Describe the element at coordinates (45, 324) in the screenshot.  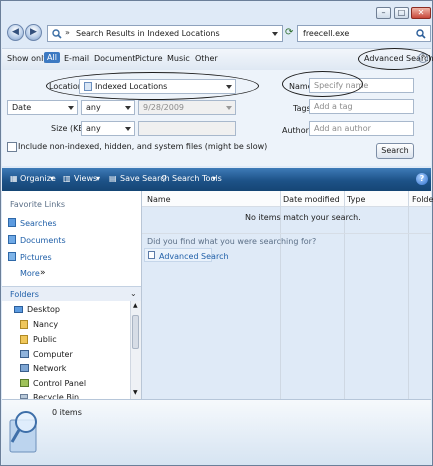
I see `tree-nancy: Nancy` at that location.